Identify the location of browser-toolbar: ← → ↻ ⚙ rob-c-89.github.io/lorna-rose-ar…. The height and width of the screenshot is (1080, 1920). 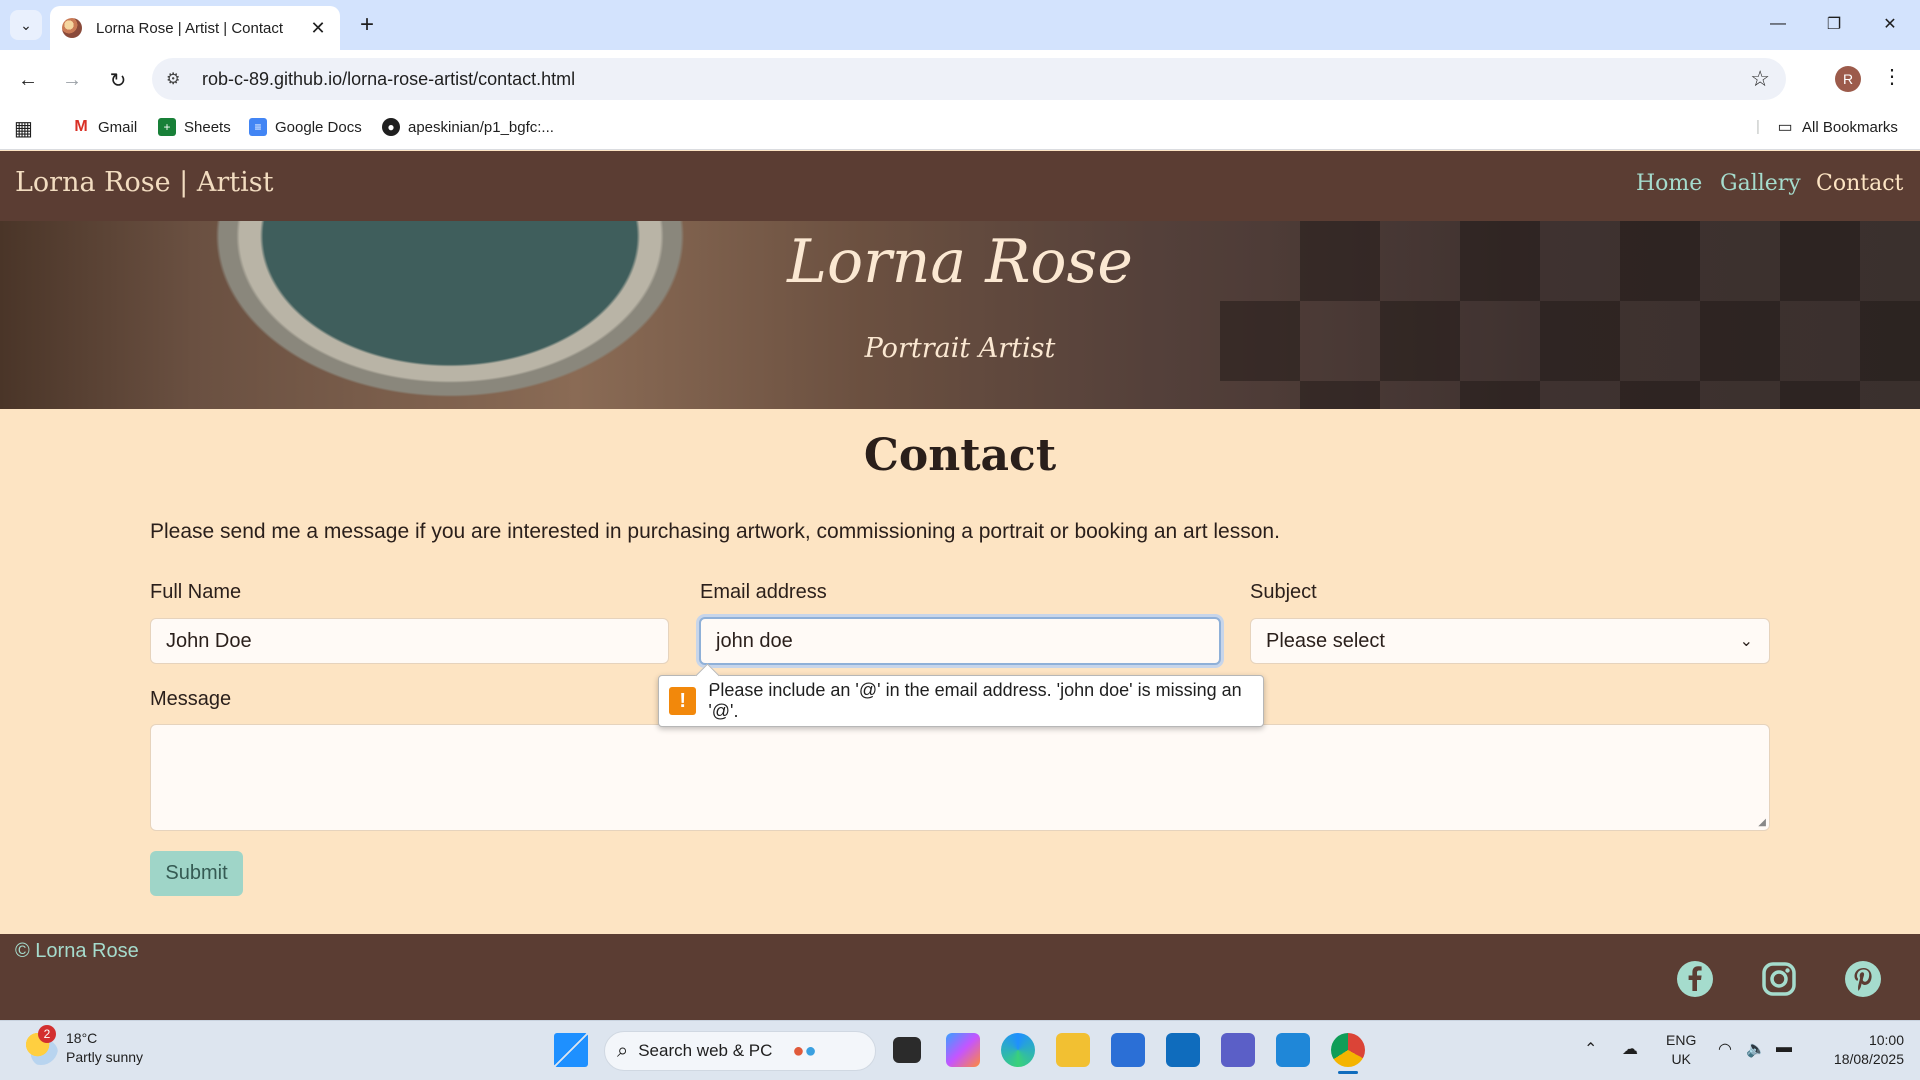
(960, 80).